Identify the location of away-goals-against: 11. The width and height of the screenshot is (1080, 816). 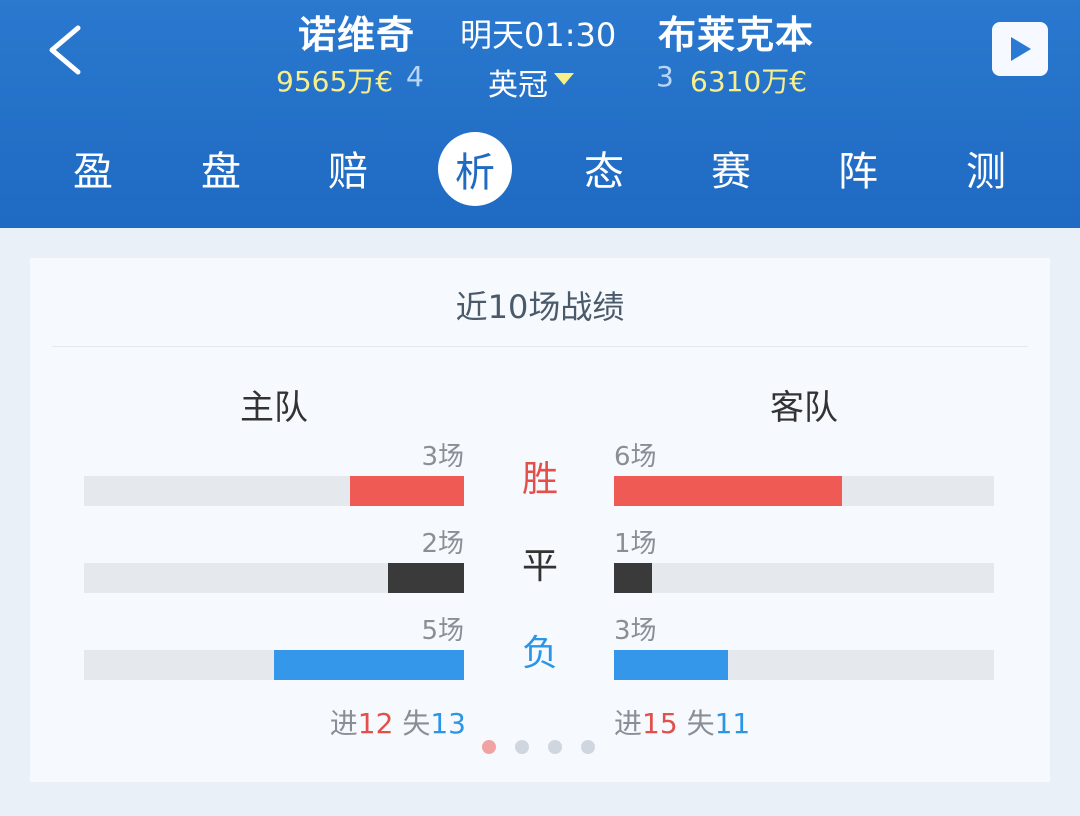
(732, 723).